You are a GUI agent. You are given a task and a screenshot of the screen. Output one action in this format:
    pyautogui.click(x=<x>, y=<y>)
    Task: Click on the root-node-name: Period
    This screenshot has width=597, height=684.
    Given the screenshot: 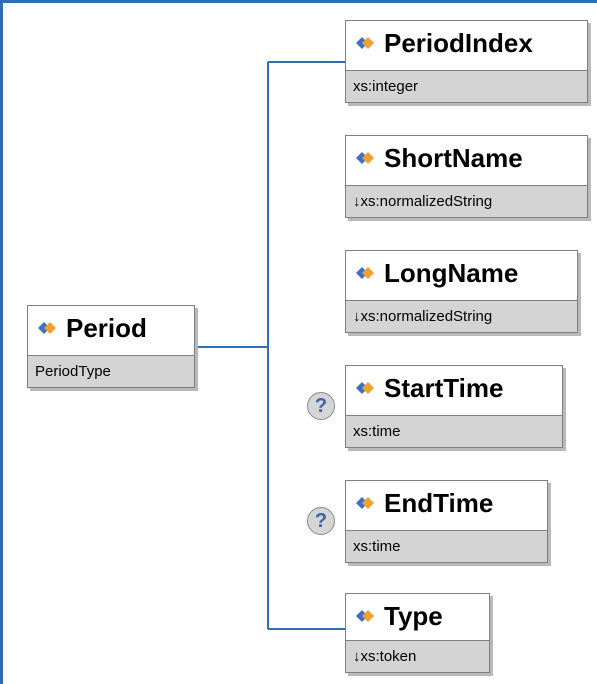 What is the action you would take?
    pyautogui.click(x=106, y=327)
    